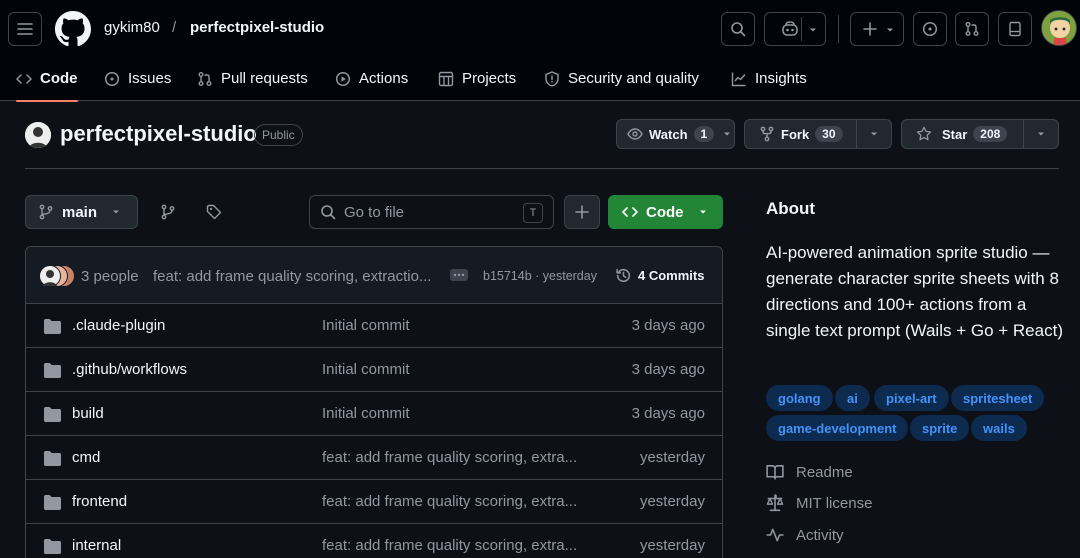 The width and height of the screenshot is (1080, 558). I want to click on code-button-label: Code, so click(665, 212).